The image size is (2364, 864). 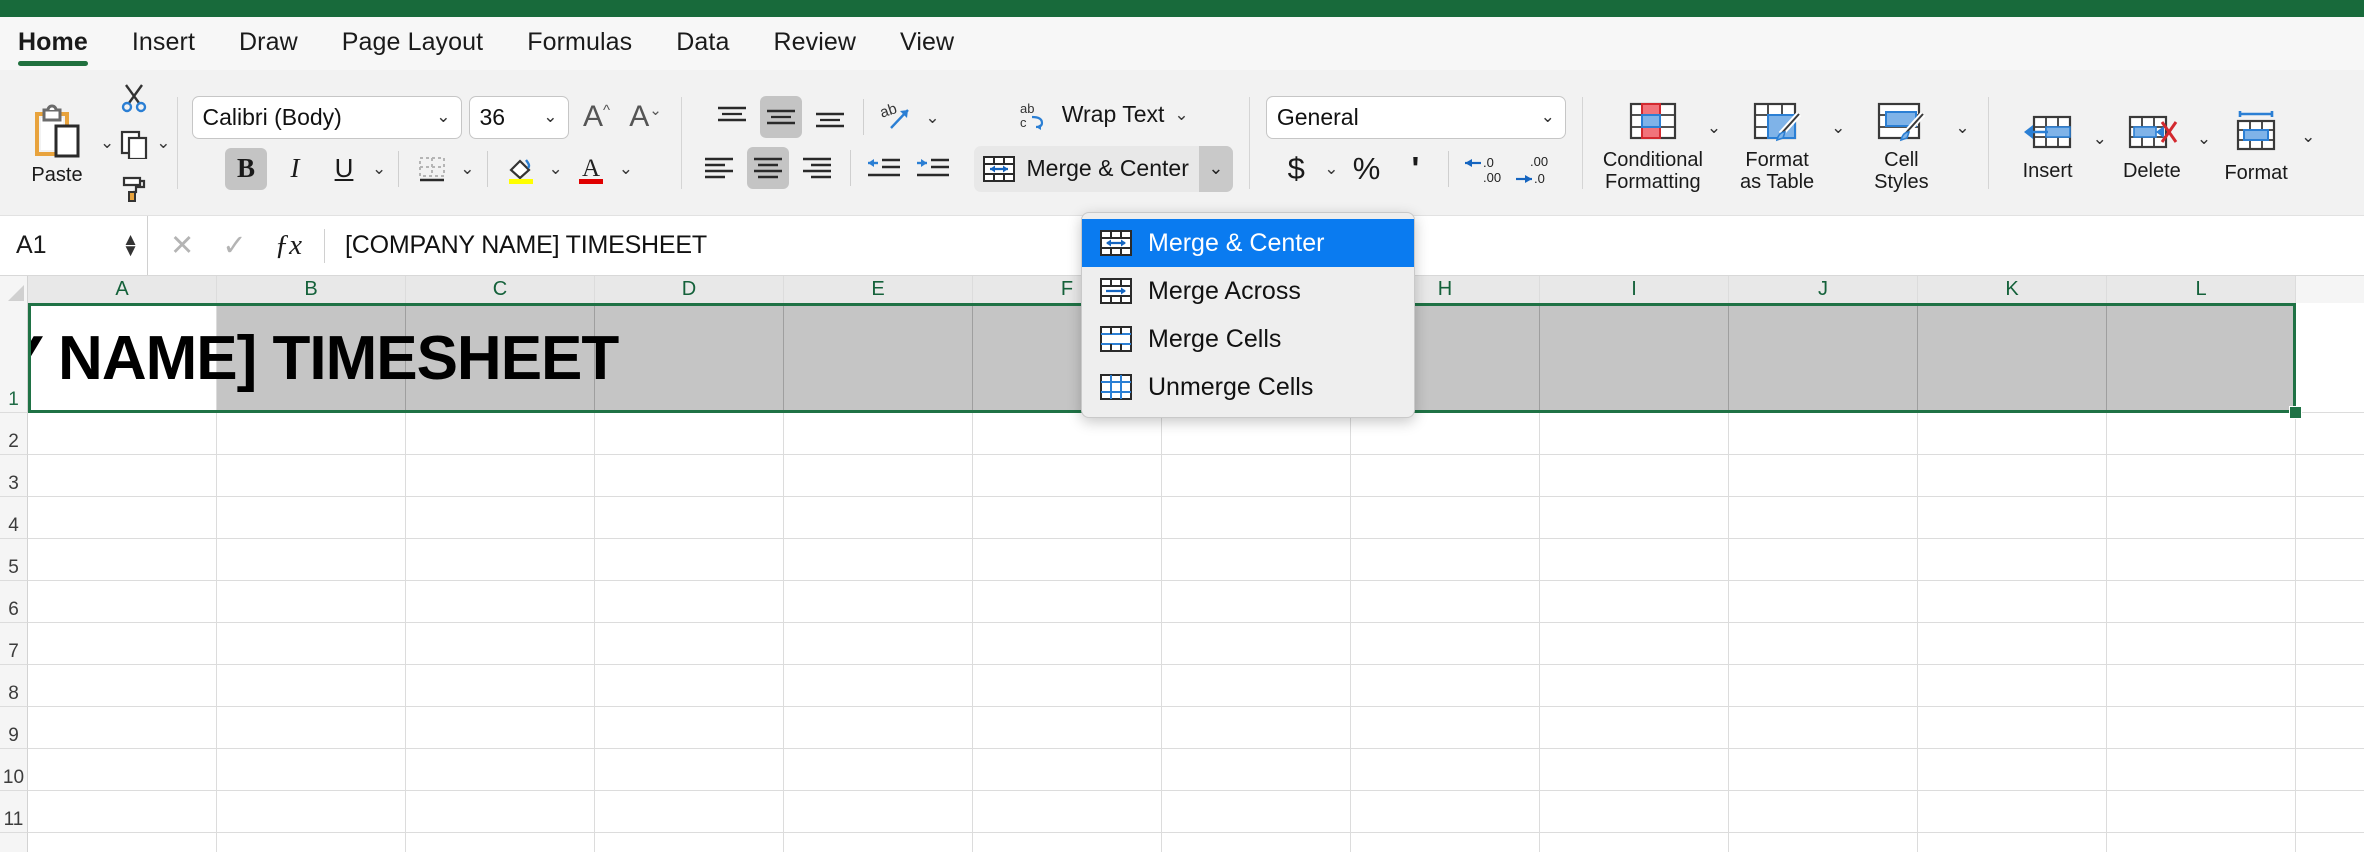 I want to click on row-header-7: 7, so click(x=14, y=644).